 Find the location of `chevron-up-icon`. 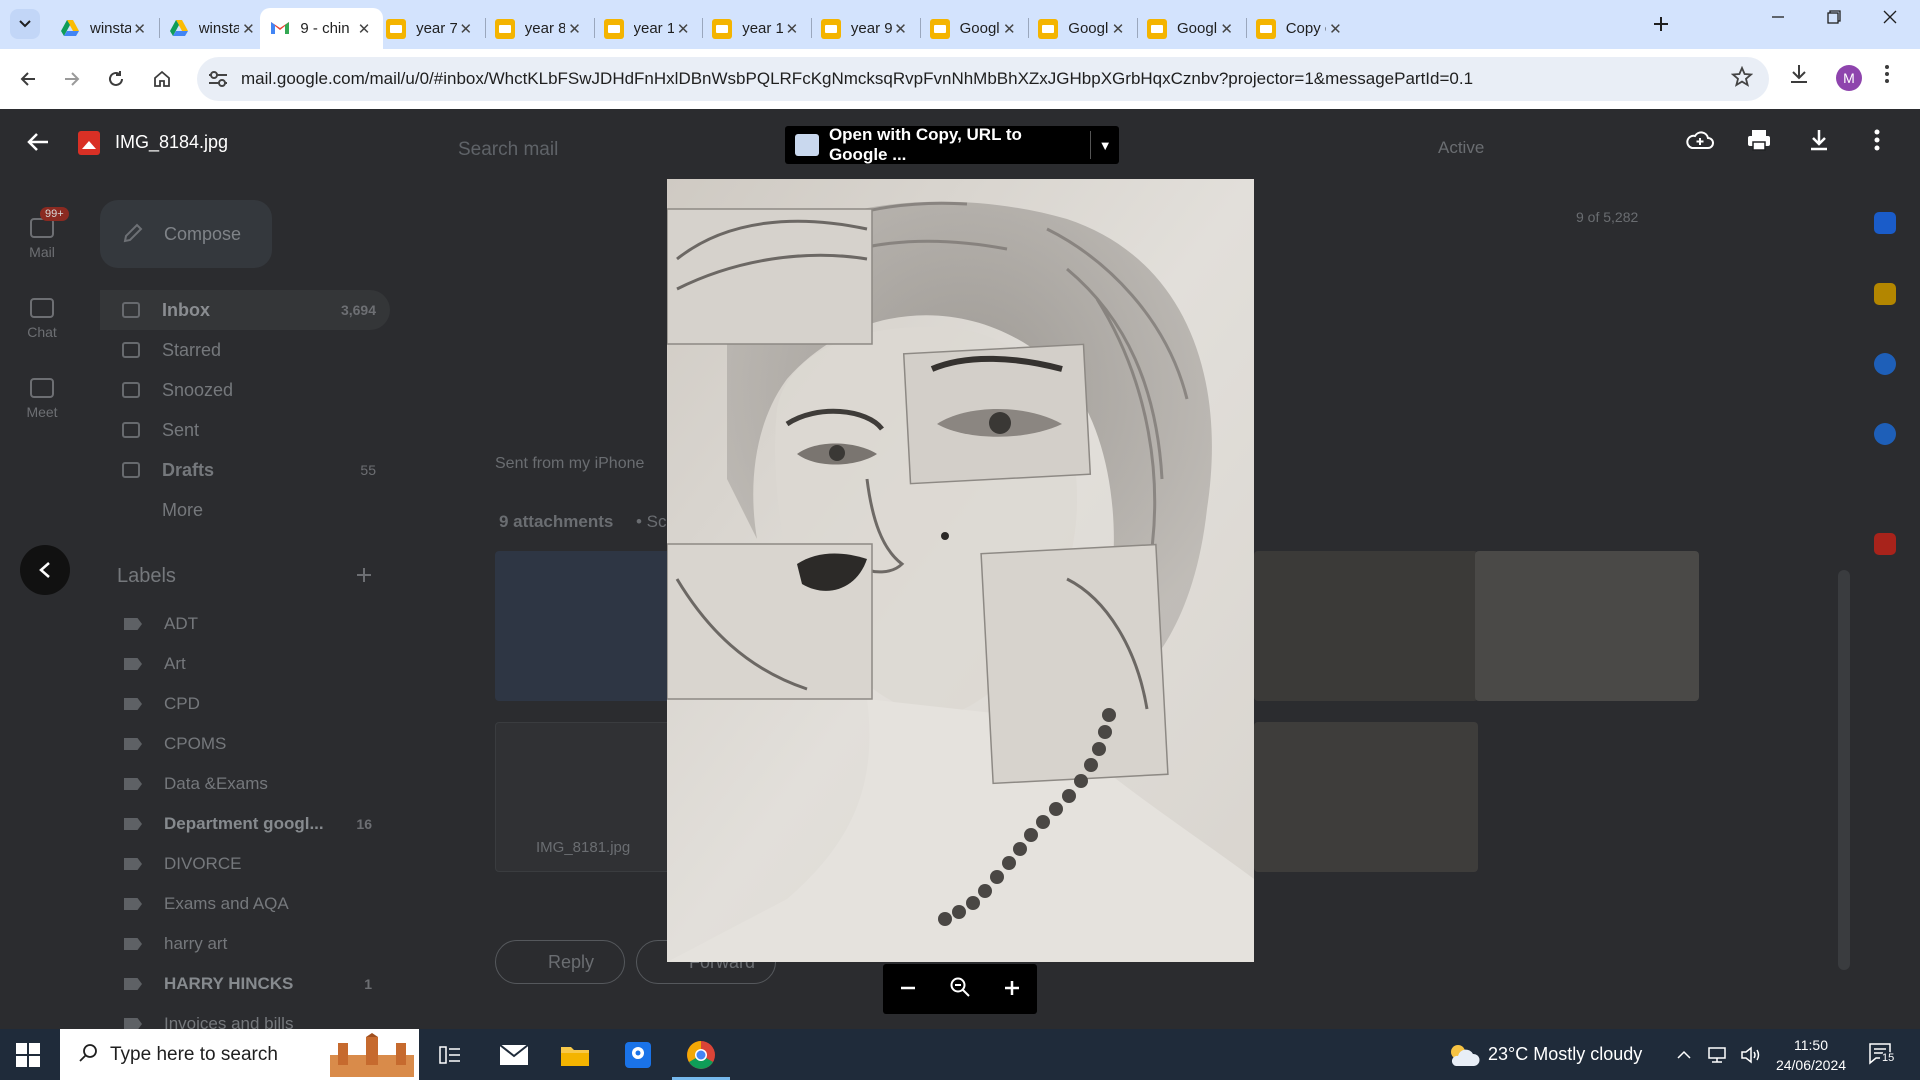

chevron-up-icon is located at coordinates (1684, 1055).